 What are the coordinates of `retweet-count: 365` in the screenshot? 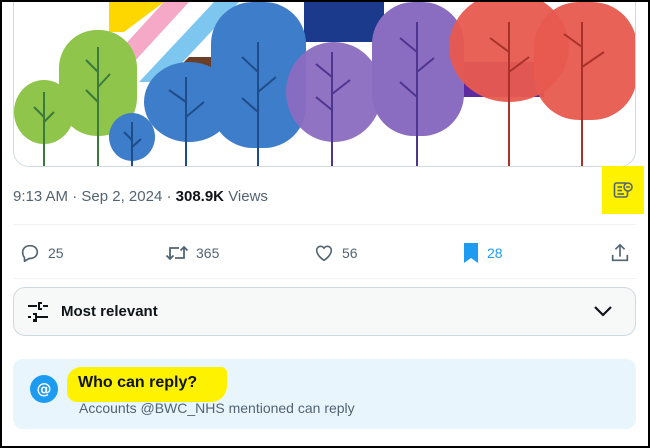 It's located at (208, 253).